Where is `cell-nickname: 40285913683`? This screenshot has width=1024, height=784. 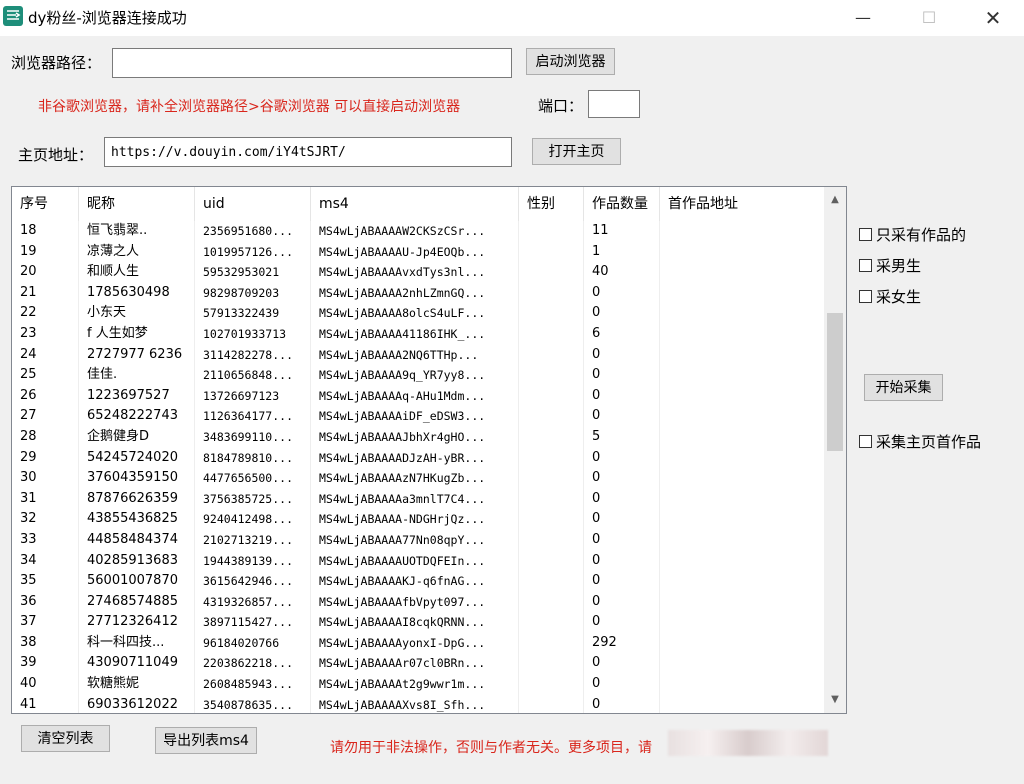 cell-nickname: 40285913683 is located at coordinates (137, 561).